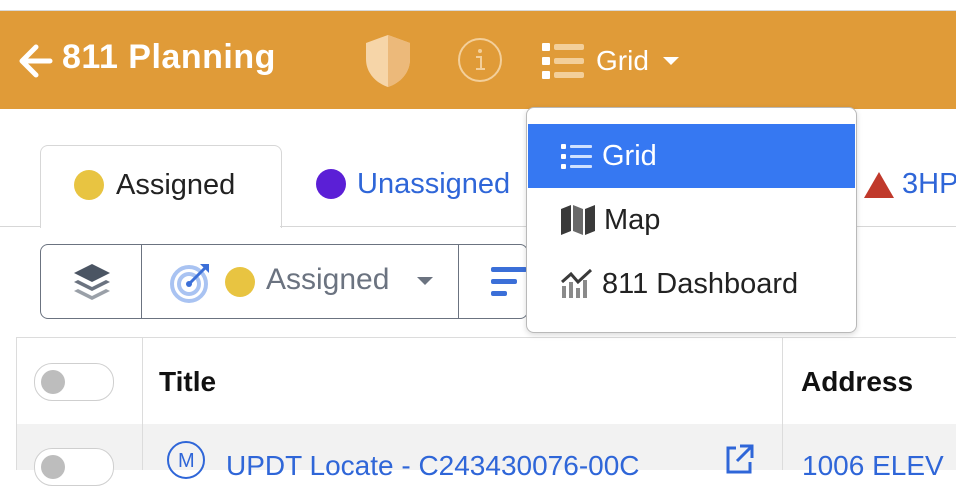 This screenshot has height=486, width=956. I want to click on sort-button, so click(493, 281).